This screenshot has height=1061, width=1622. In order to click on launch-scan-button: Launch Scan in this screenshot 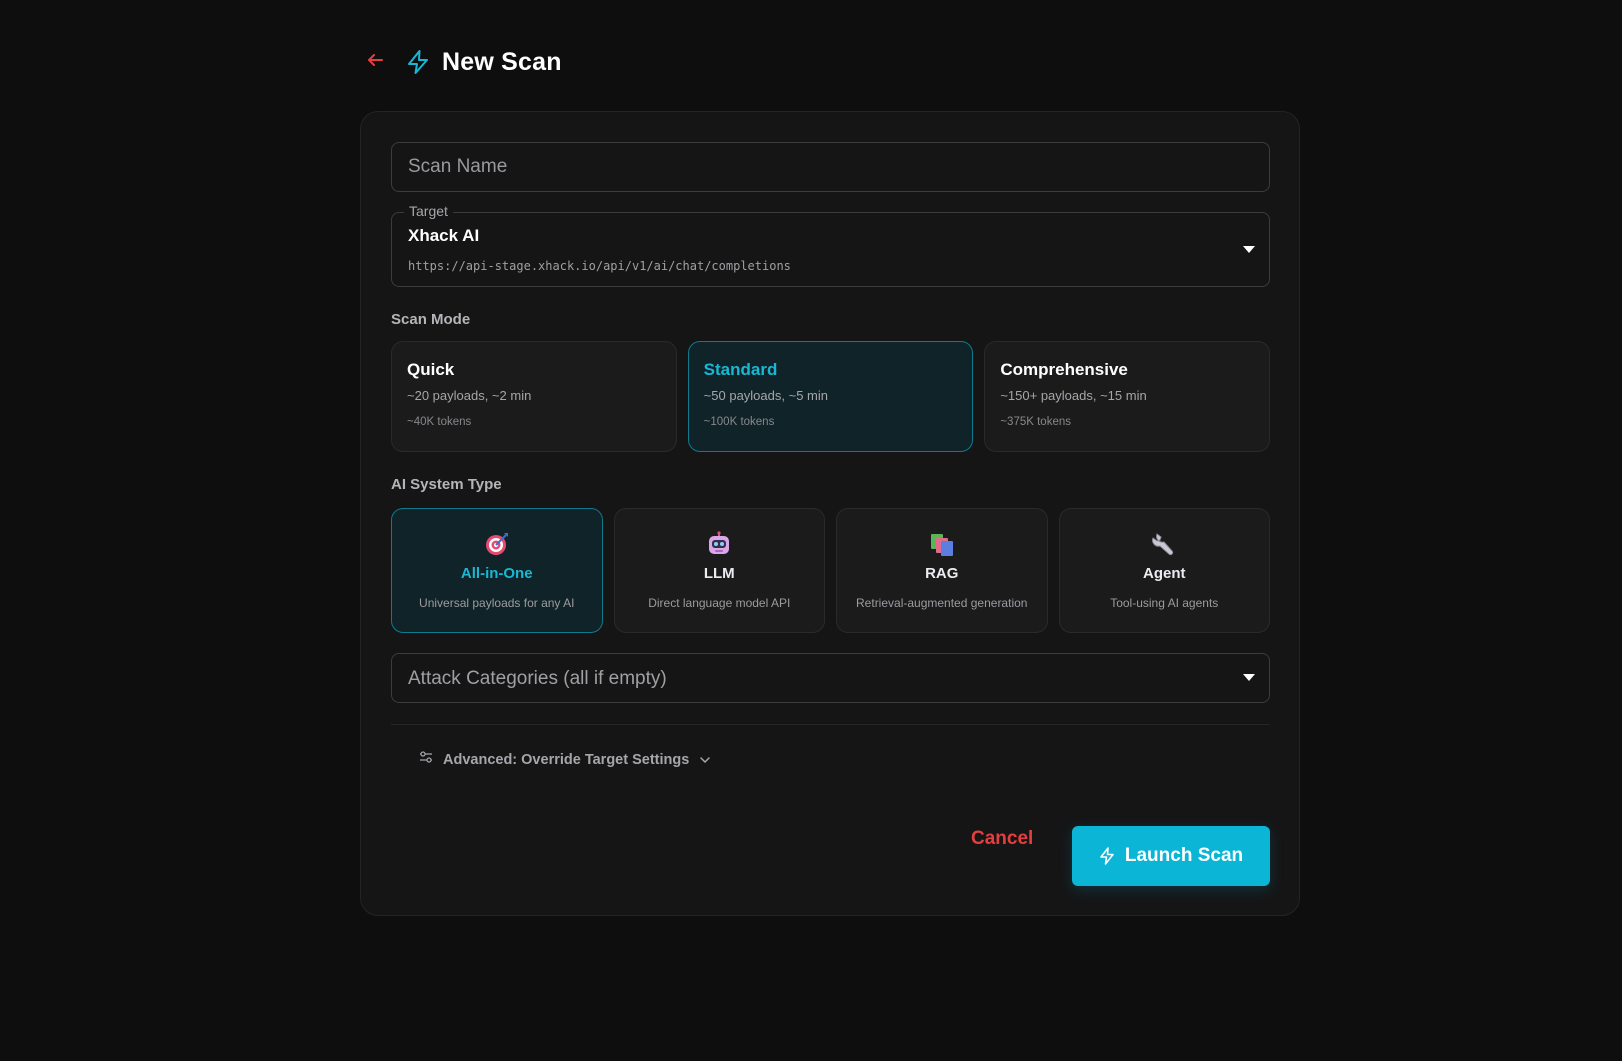, I will do `click(1171, 856)`.